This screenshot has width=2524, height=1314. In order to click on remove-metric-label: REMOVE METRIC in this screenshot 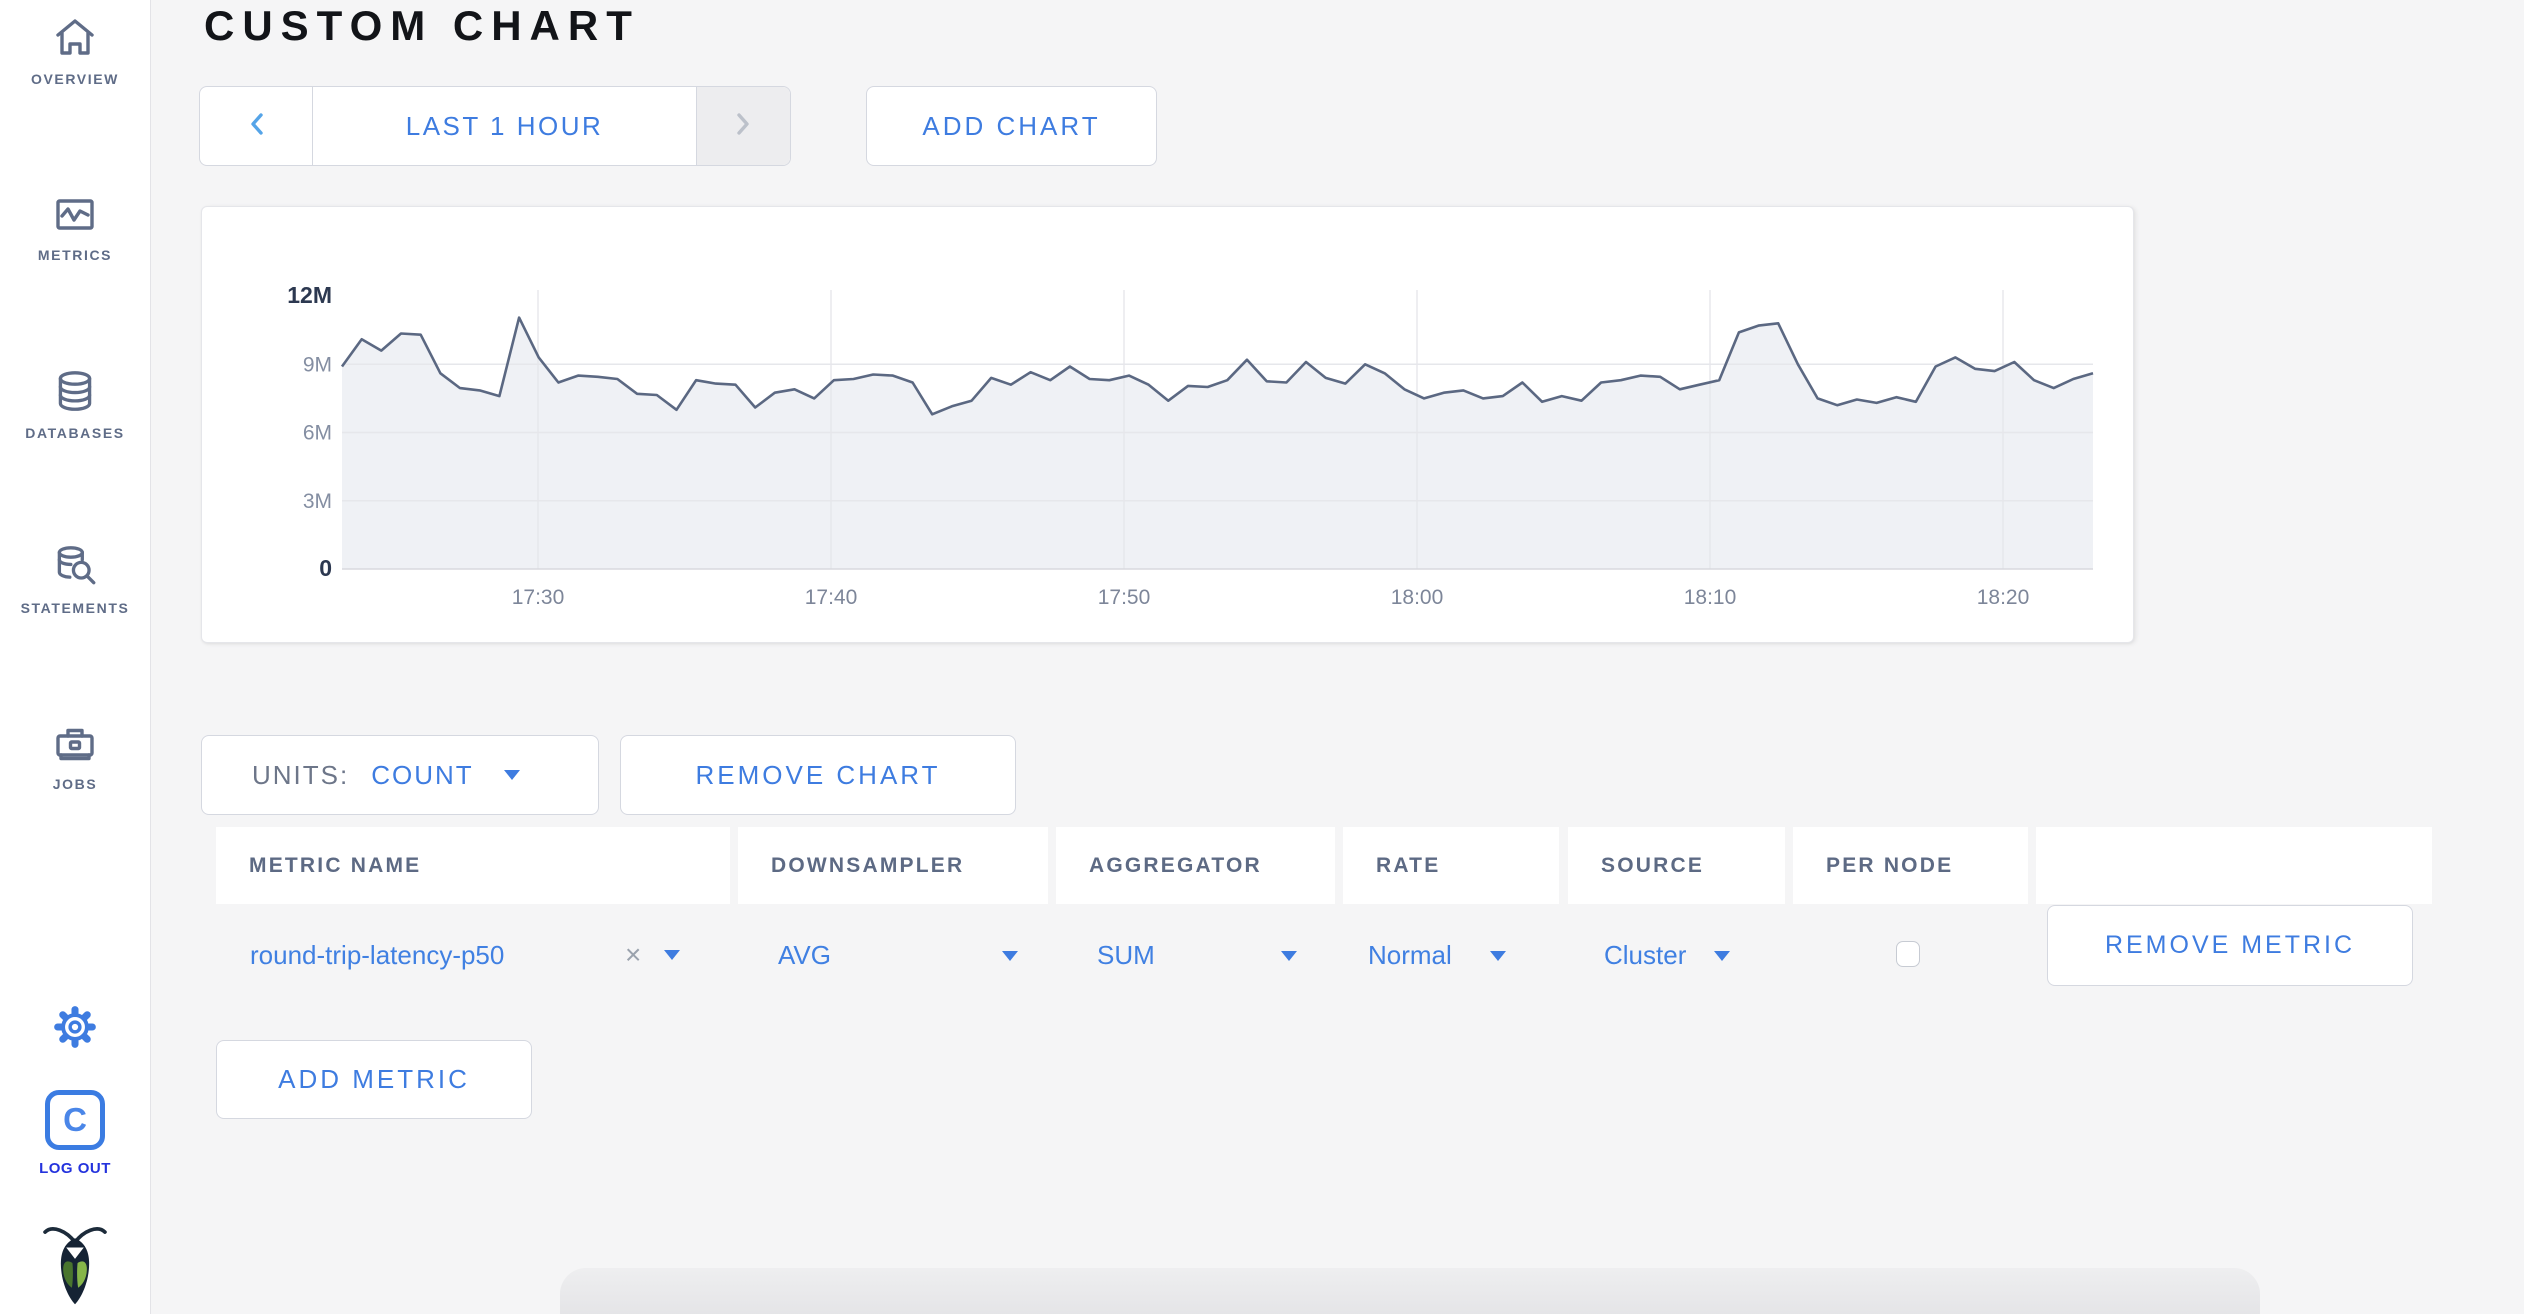, I will do `click(2230, 945)`.